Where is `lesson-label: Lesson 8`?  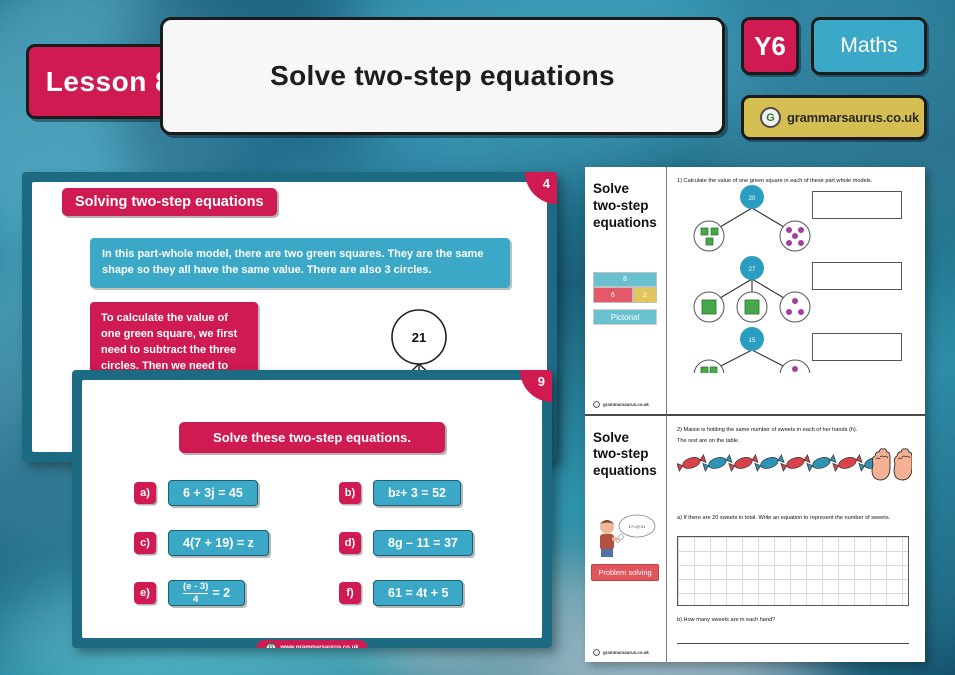 lesson-label: Lesson 8 is located at coordinates (108, 81).